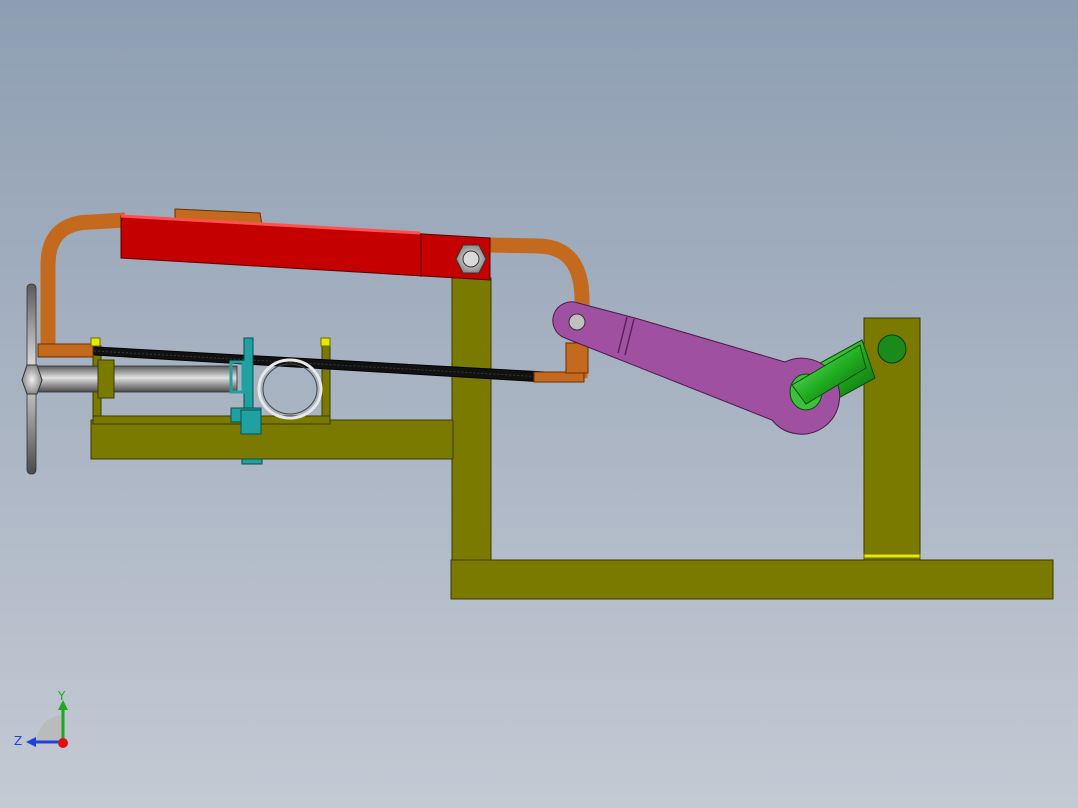 The width and height of the screenshot is (1078, 808). Describe the element at coordinates (61, 696) in the screenshot. I see `y-axis-label: Y` at that location.